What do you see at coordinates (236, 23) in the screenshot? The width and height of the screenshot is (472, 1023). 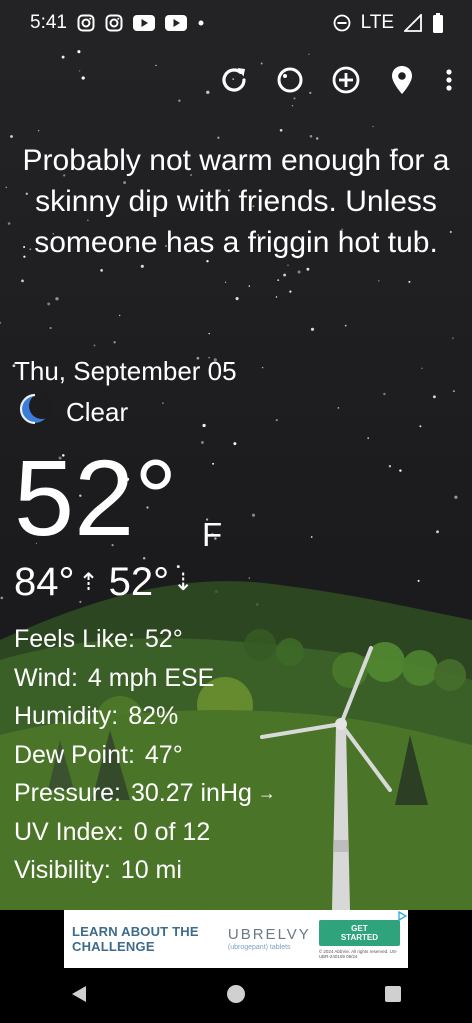 I see `status-bar: 5:41 LTE` at bounding box center [236, 23].